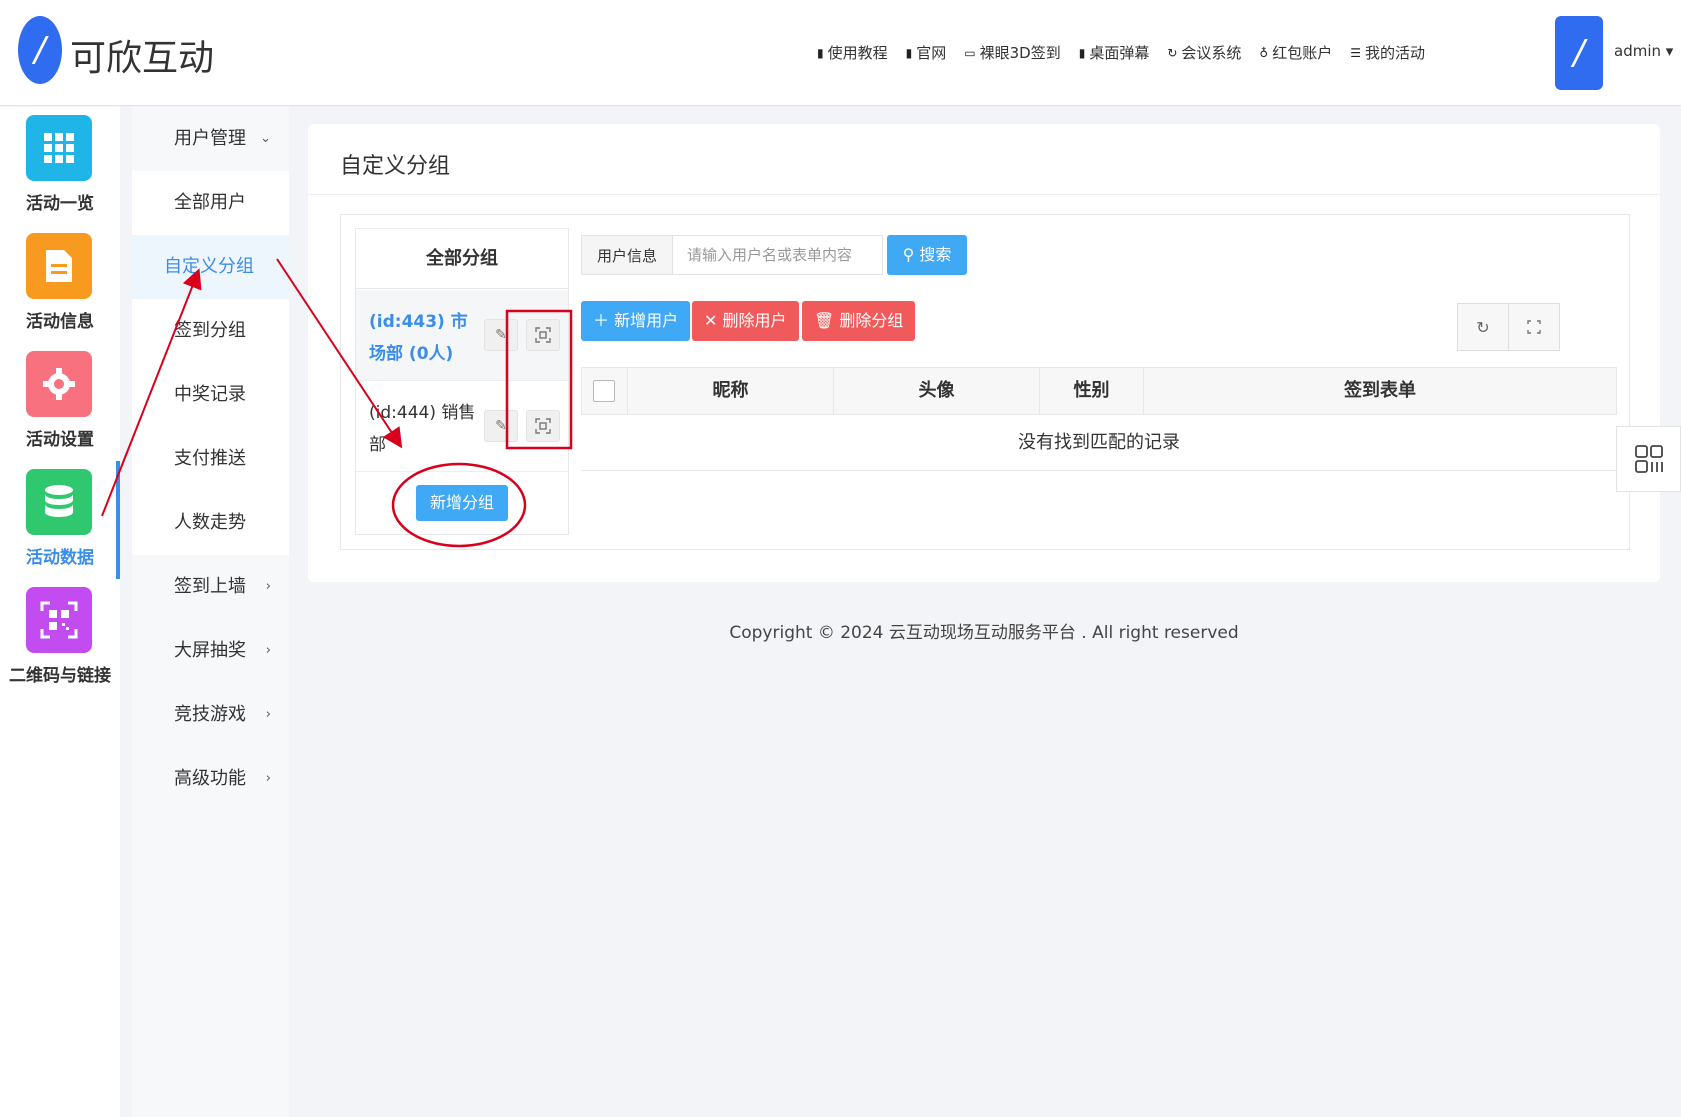 The width and height of the screenshot is (1681, 1117). I want to click on topnav-meeting: ↻ 会议系统, so click(1204, 52).